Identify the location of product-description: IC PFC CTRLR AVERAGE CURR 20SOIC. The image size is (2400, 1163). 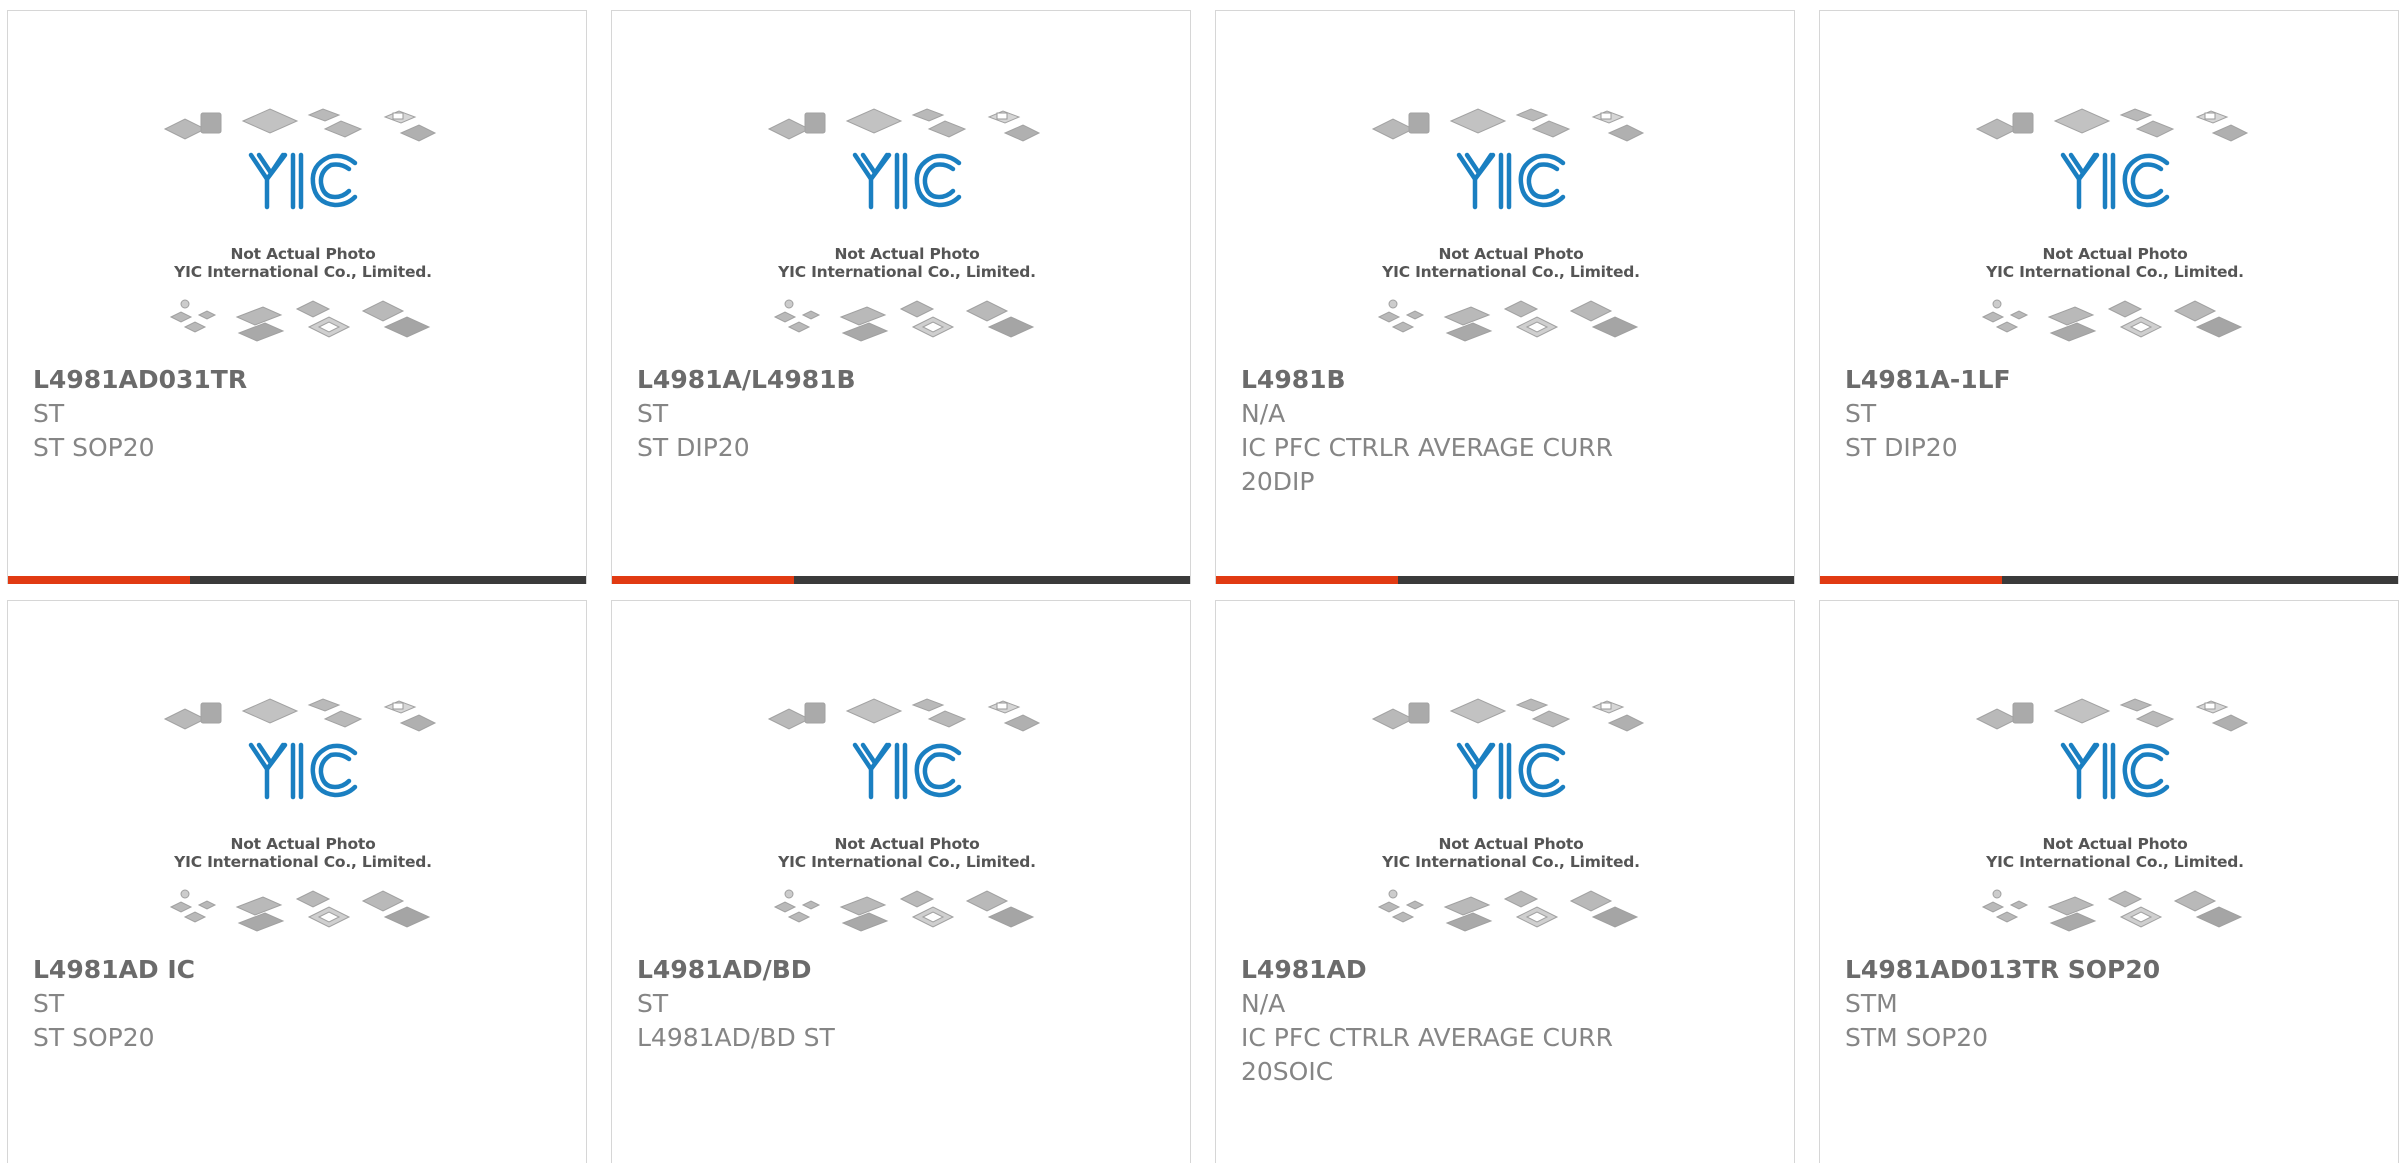
(1427, 1054).